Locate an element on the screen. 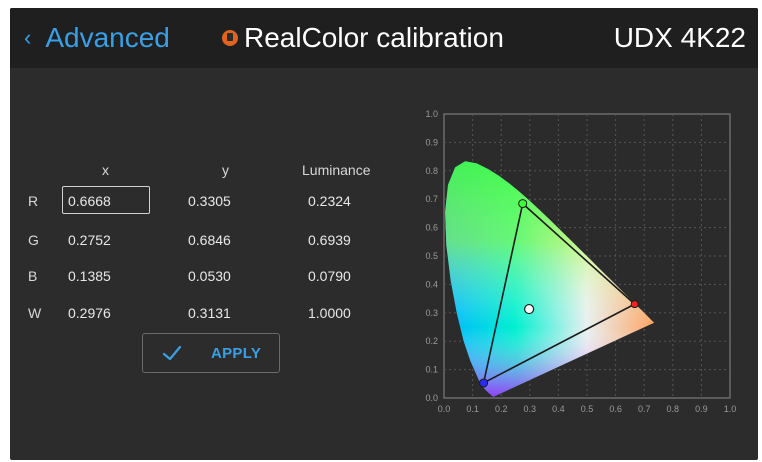 The width and height of the screenshot is (762, 462). chevron-left-icon: ‹ is located at coordinates (28, 37).